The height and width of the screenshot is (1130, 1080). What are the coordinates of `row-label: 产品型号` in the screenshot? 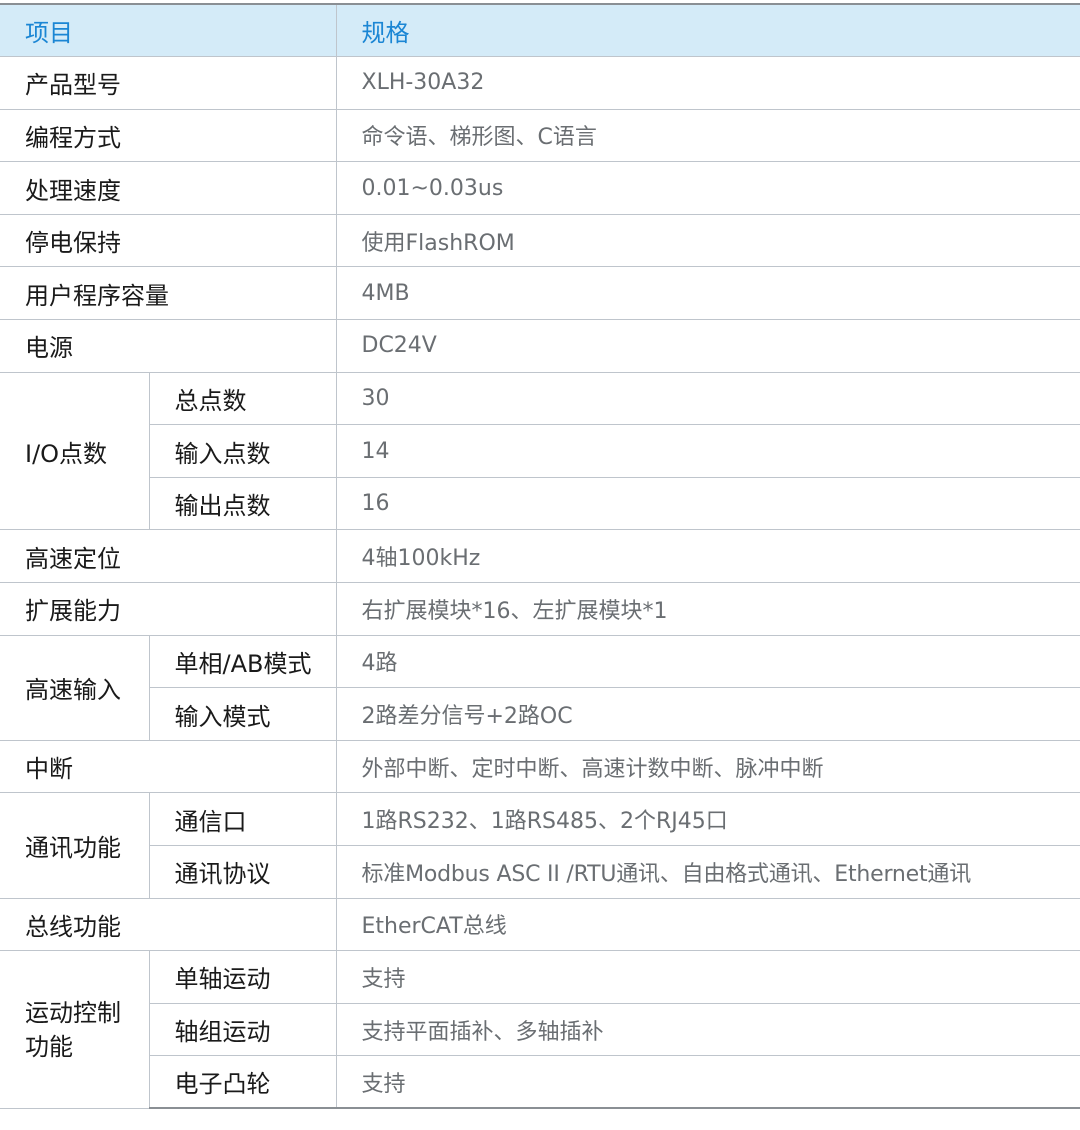 It's located at (168, 83).